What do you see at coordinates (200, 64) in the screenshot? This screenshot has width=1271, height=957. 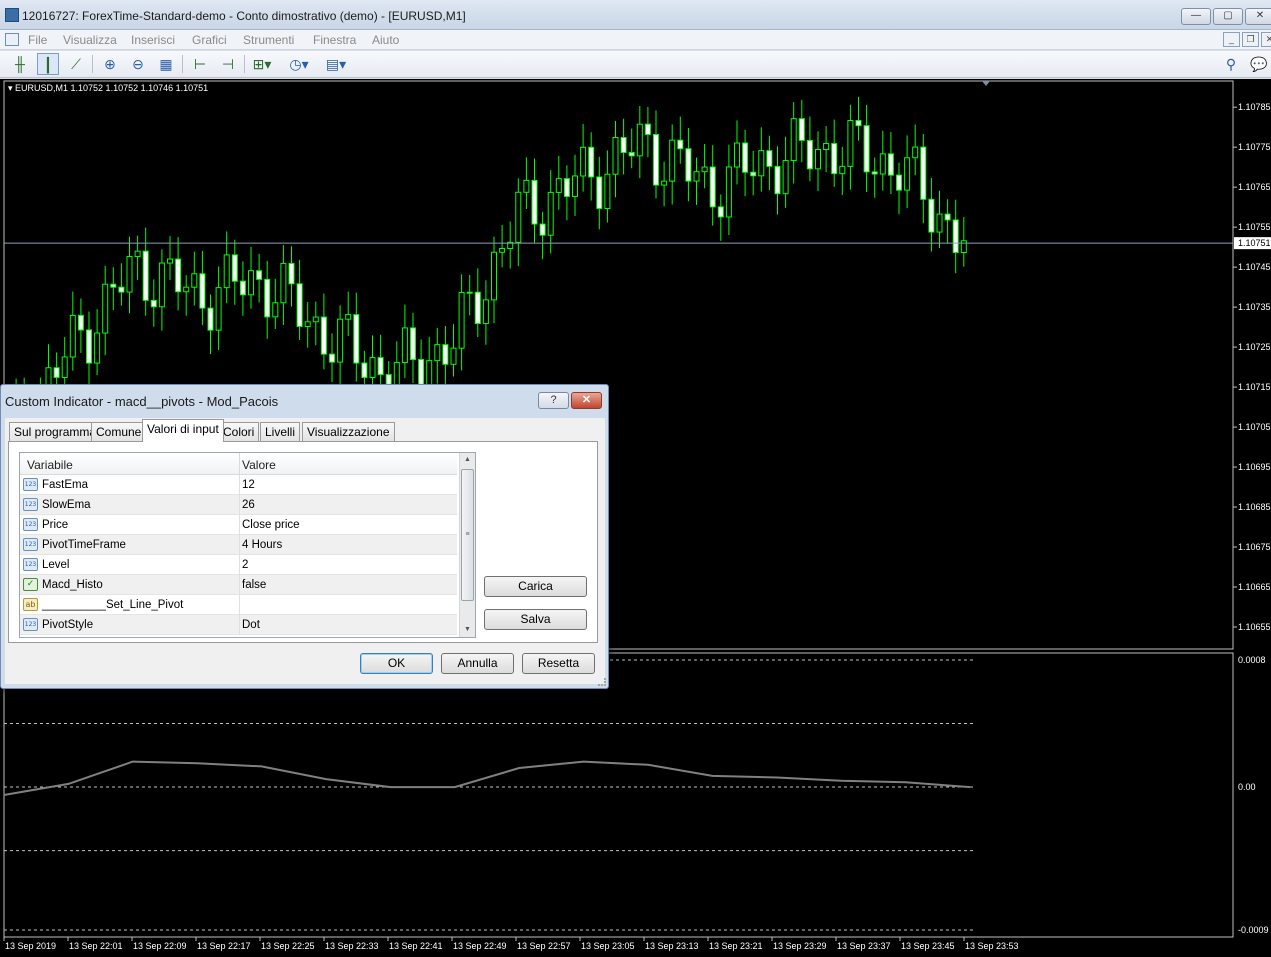 I see `chart-shift-icon: ⊢` at bounding box center [200, 64].